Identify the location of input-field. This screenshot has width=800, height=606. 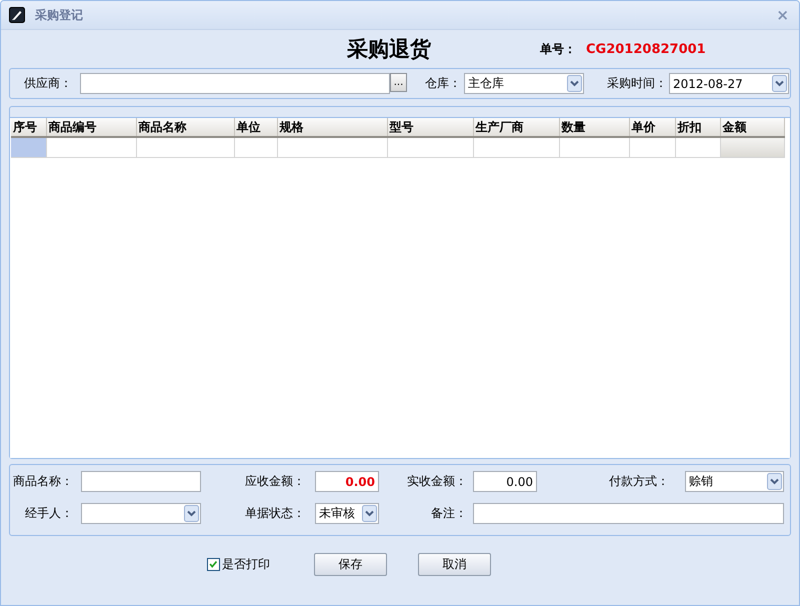
(141, 481).